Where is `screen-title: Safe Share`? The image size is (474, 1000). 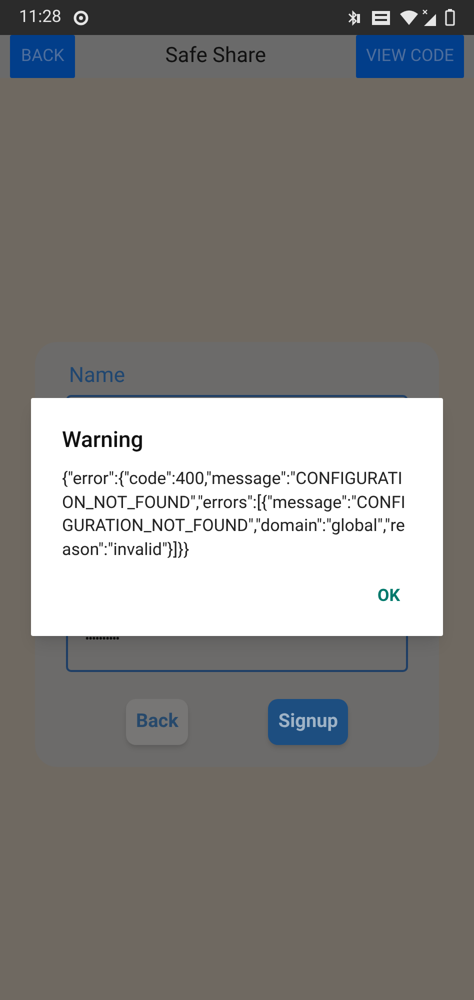
screen-title: Safe Share is located at coordinates (215, 56).